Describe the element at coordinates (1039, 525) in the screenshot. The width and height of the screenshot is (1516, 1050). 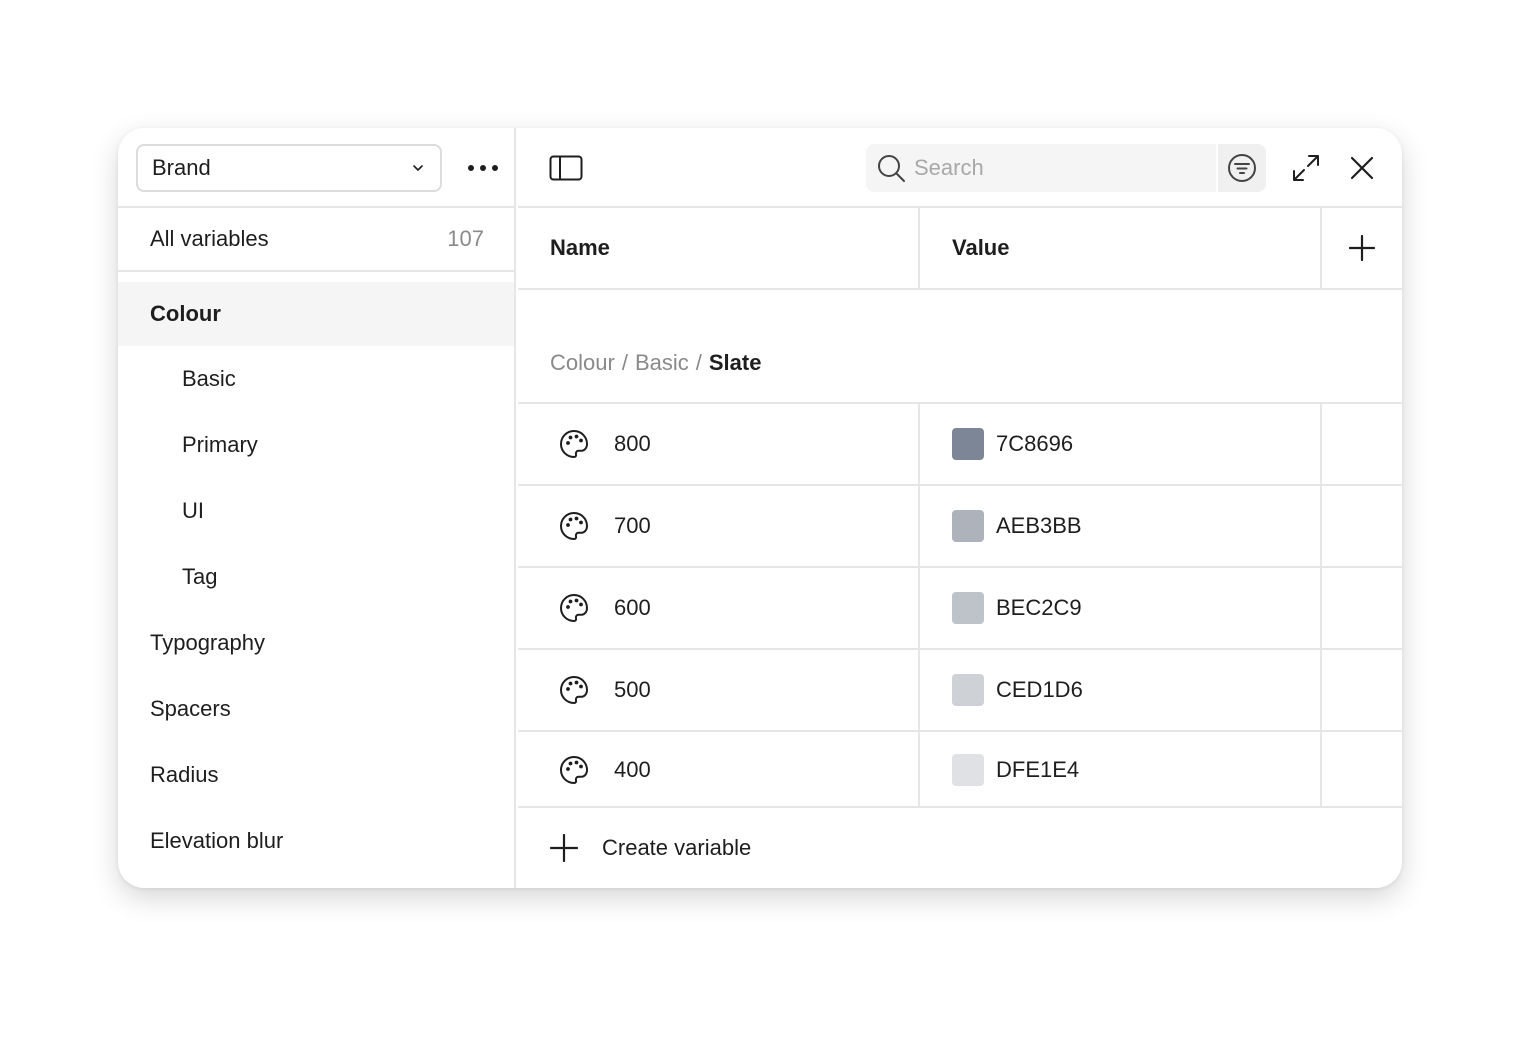
I see `variable-value: AEB3BB` at that location.